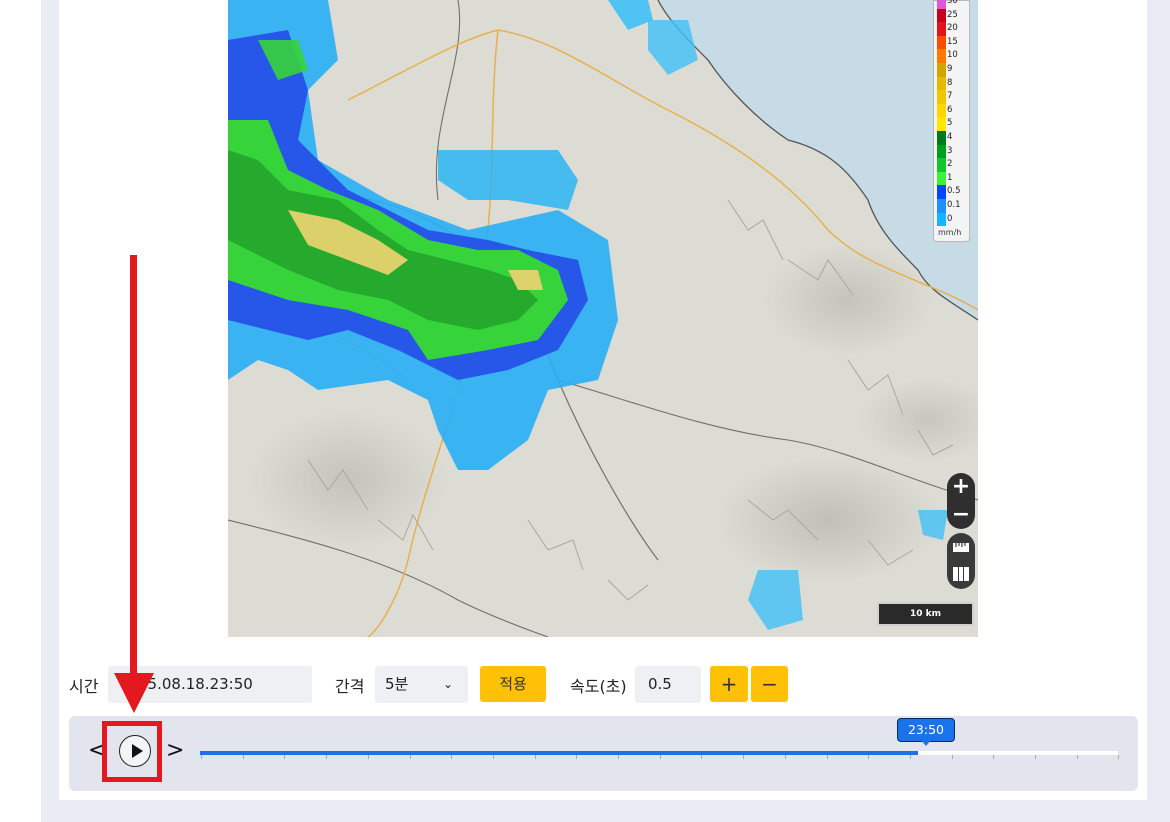 The image size is (1170, 822). Describe the element at coordinates (84, 686) in the screenshot. I see `time-label: 시간` at that location.